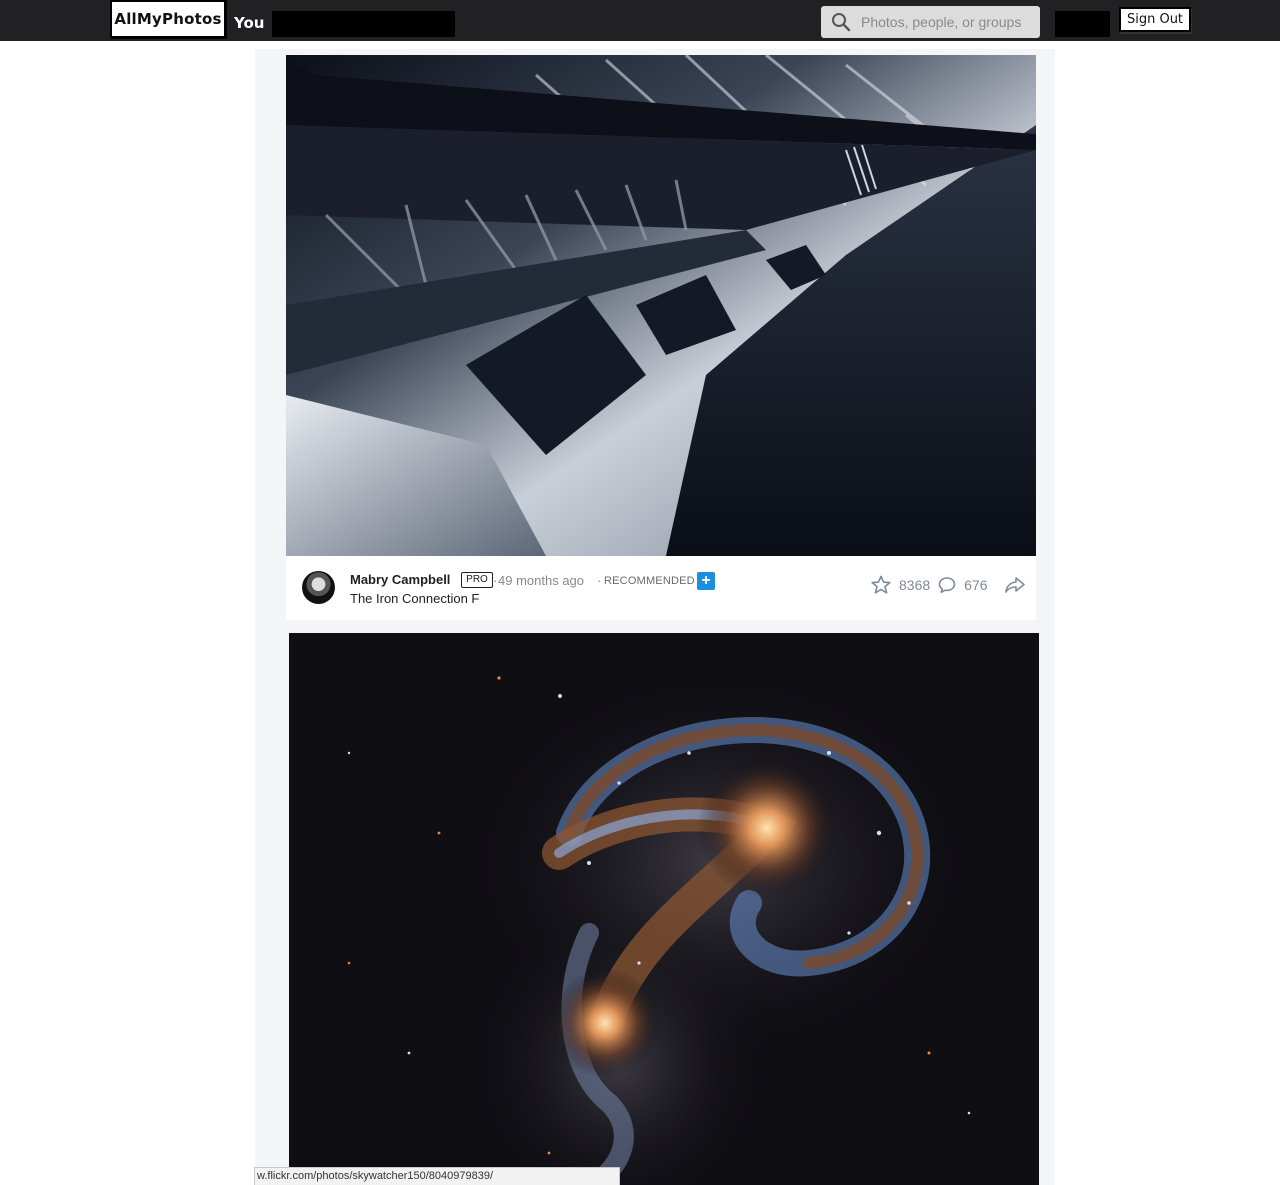  What do you see at coordinates (946, 22) in the screenshot?
I see `search-input` at bounding box center [946, 22].